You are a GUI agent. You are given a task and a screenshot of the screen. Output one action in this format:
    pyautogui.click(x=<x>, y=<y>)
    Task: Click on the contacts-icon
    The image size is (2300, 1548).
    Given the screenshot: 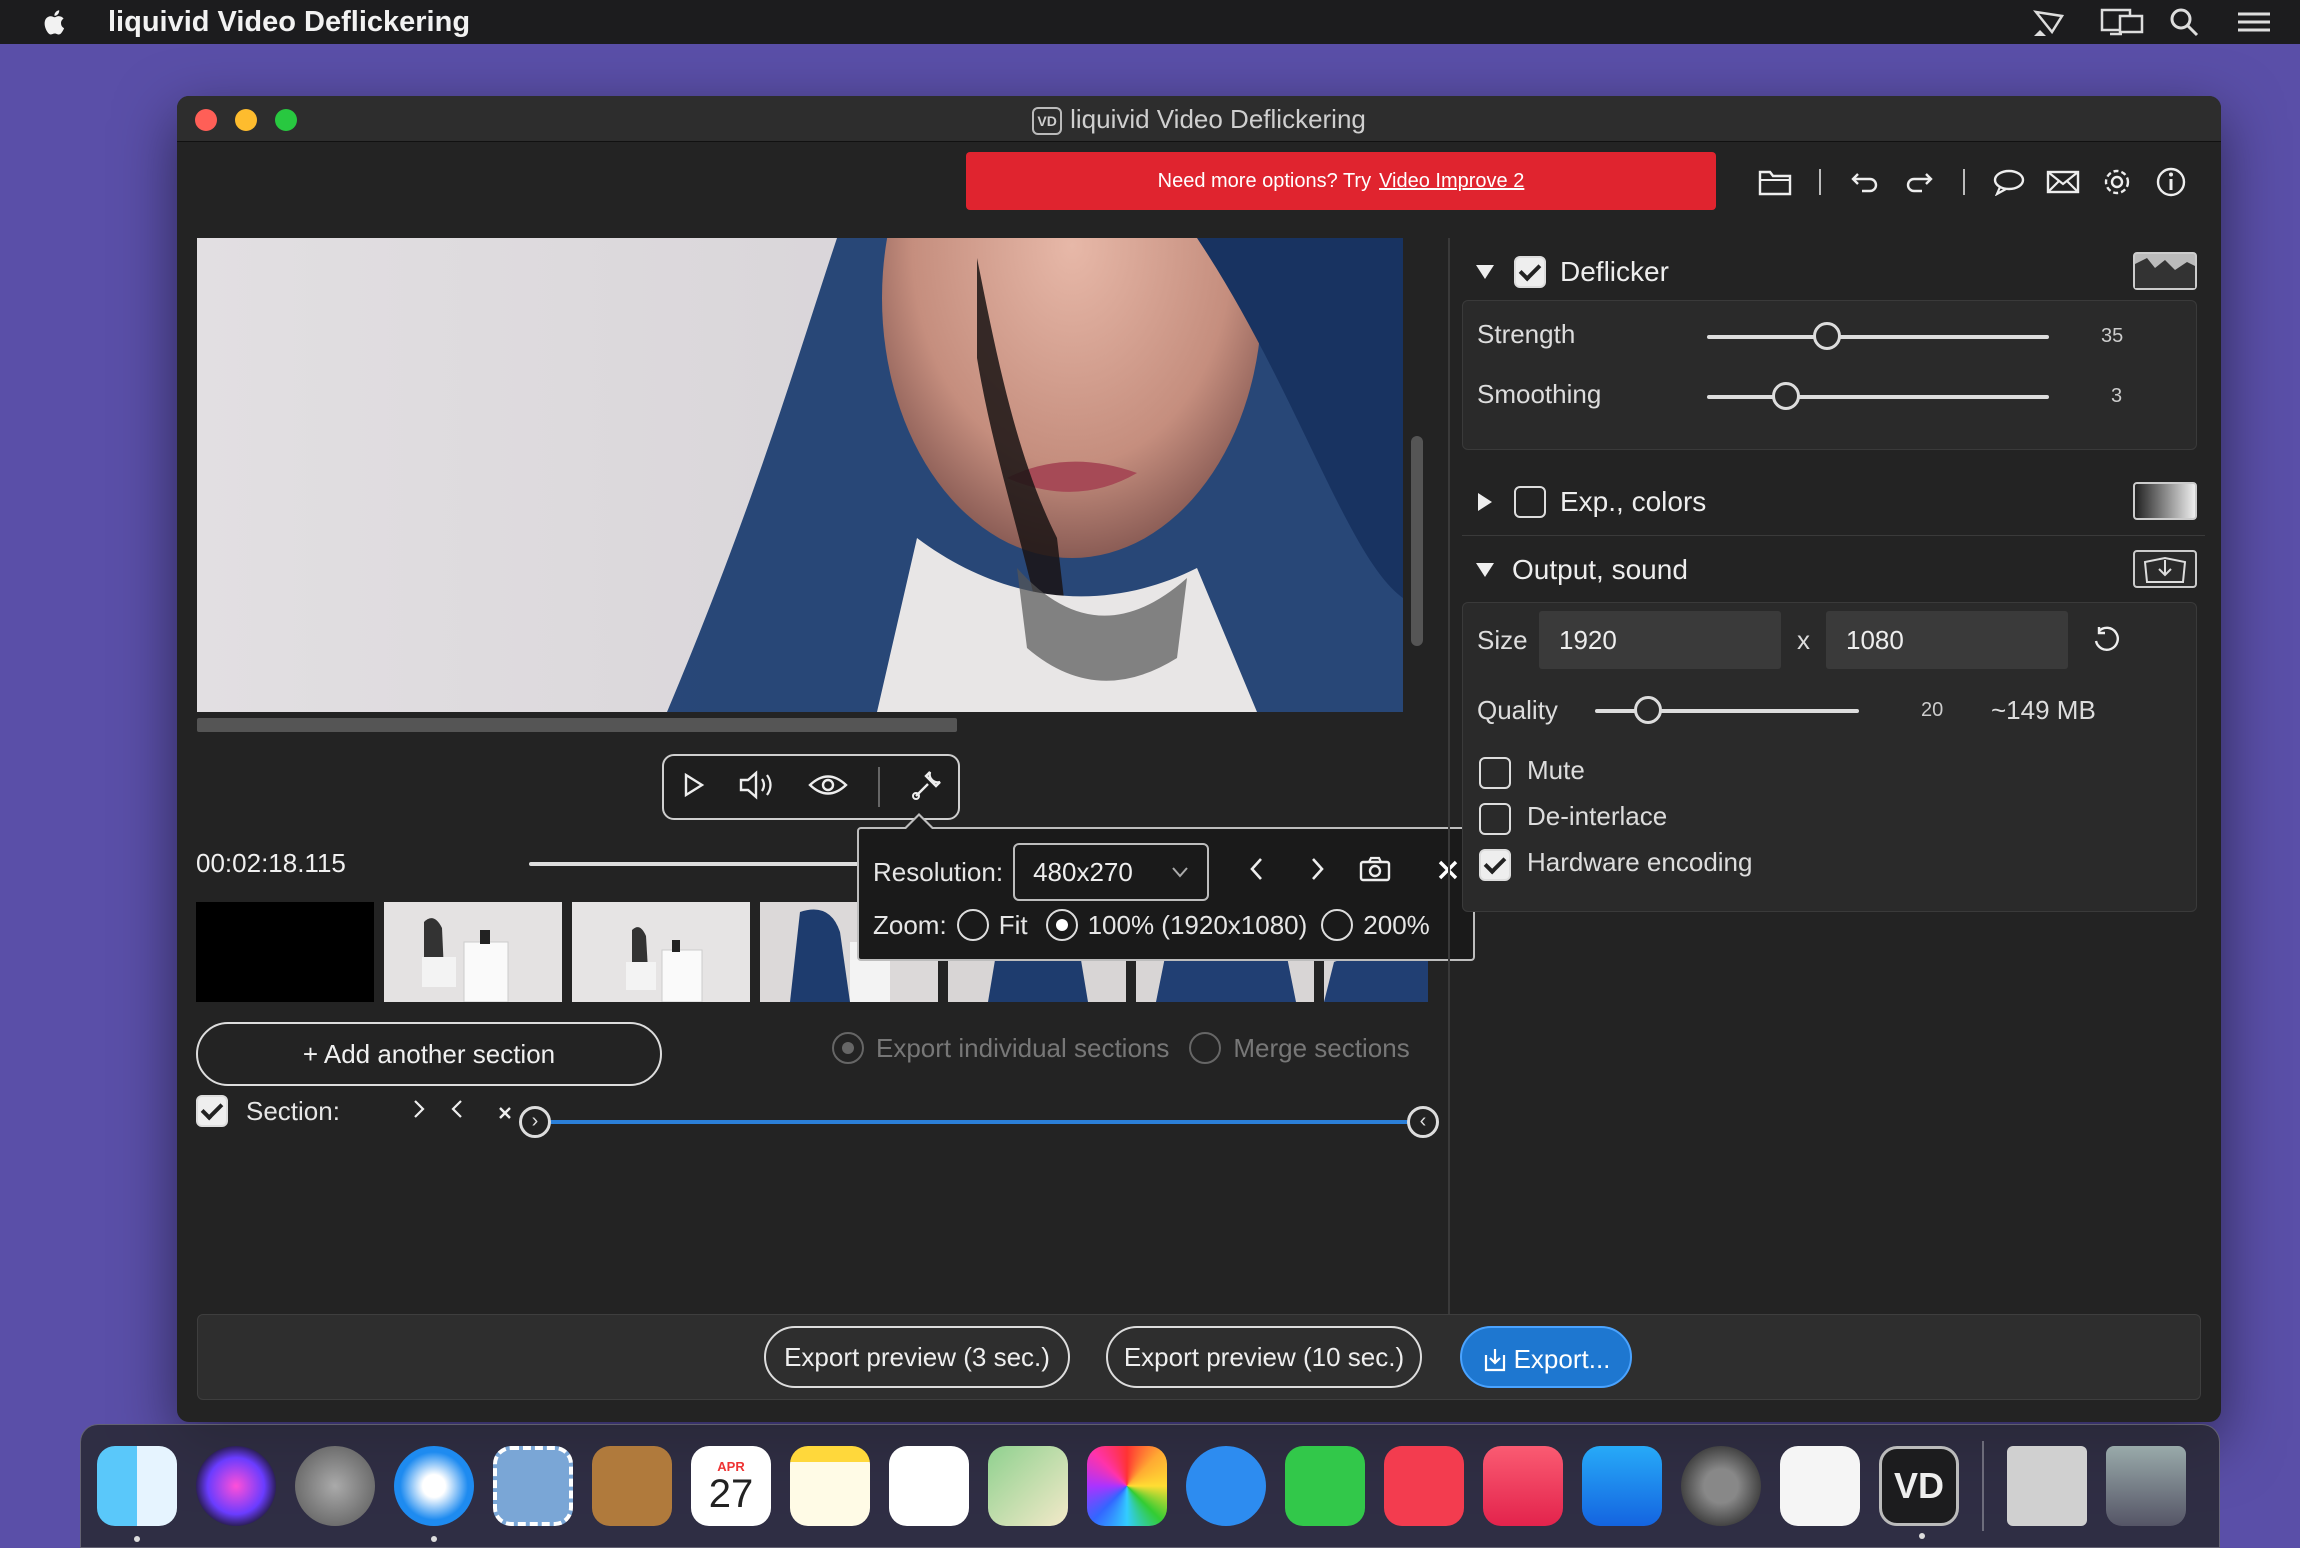 What is the action you would take?
    pyautogui.click(x=632, y=1486)
    